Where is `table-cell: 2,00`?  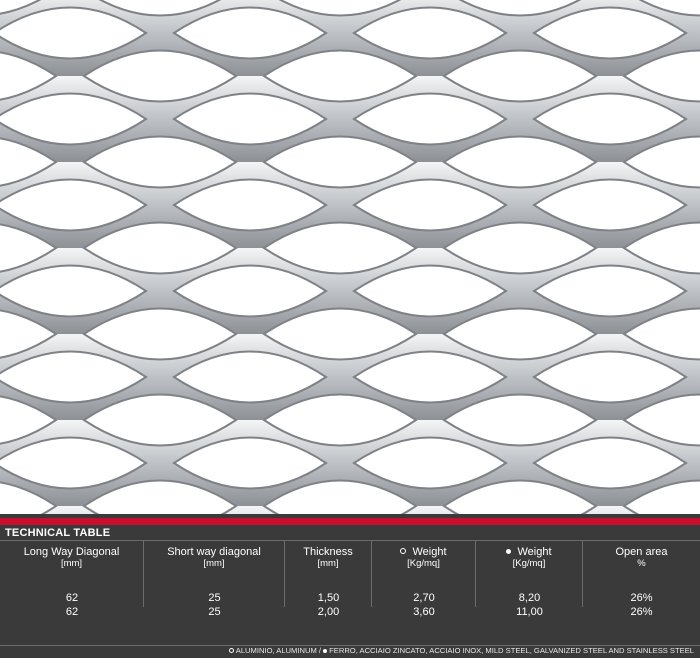
table-cell: 2,00 is located at coordinates (328, 612).